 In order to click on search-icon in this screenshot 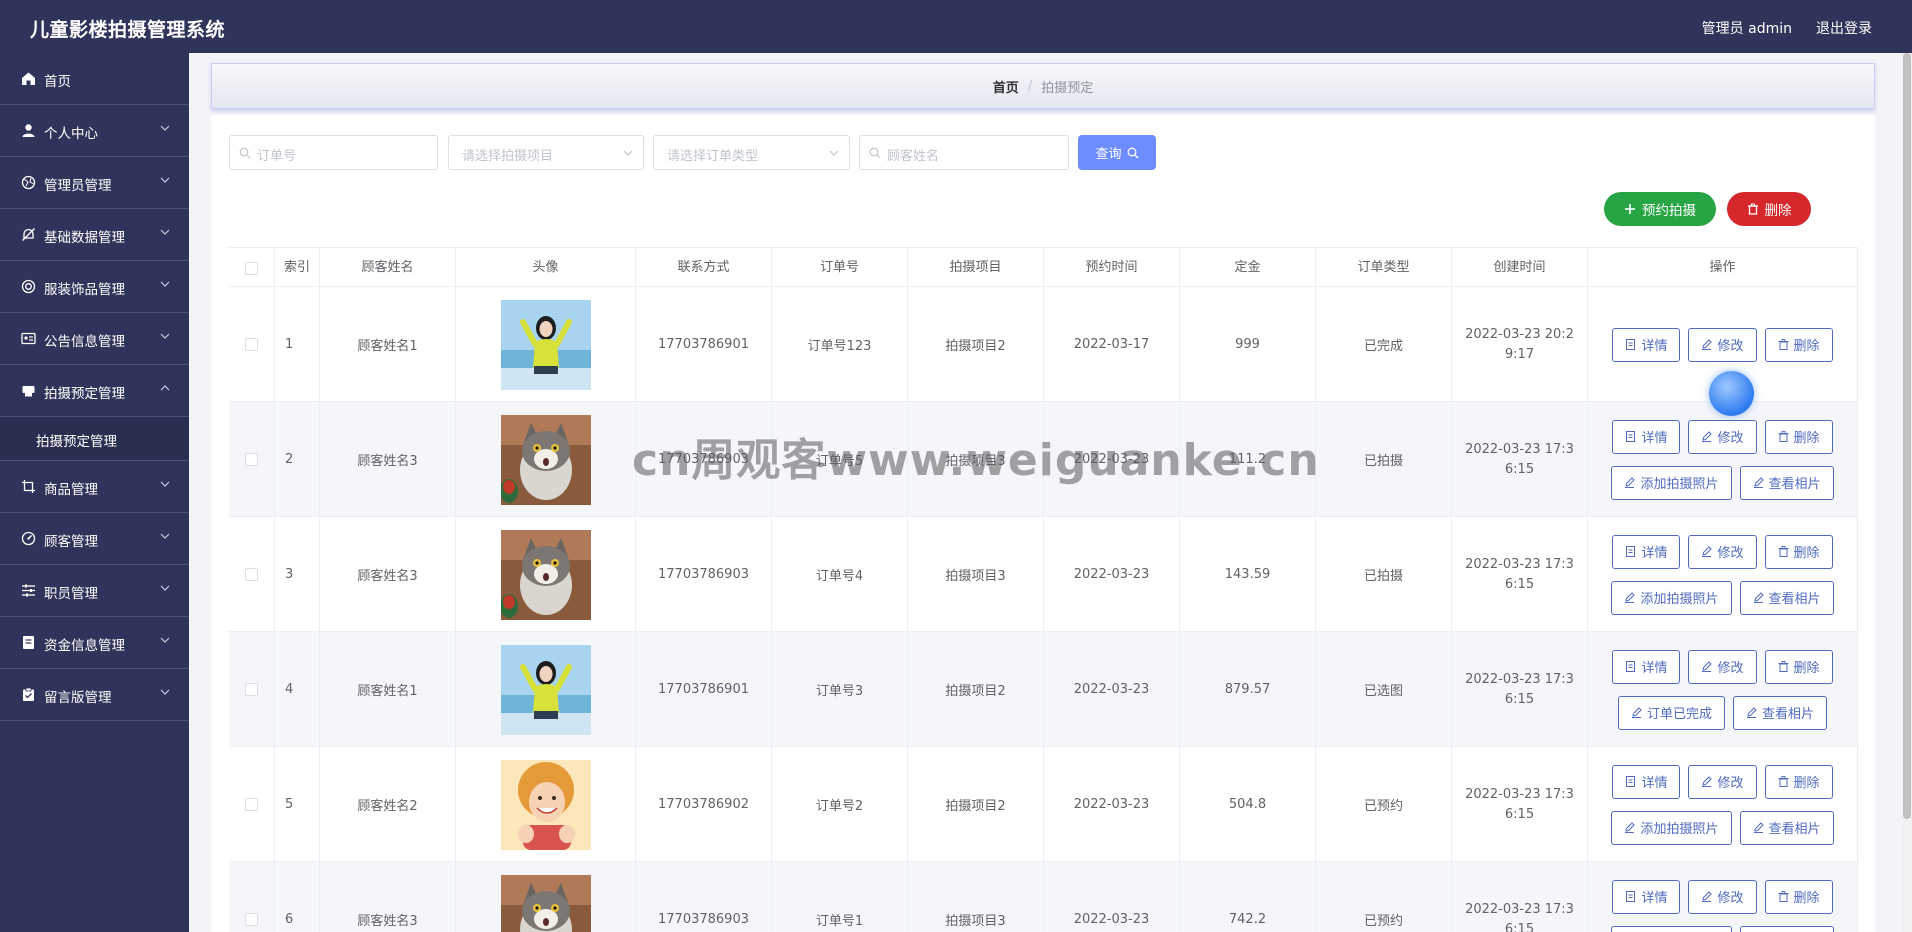, I will do `click(875, 153)`.